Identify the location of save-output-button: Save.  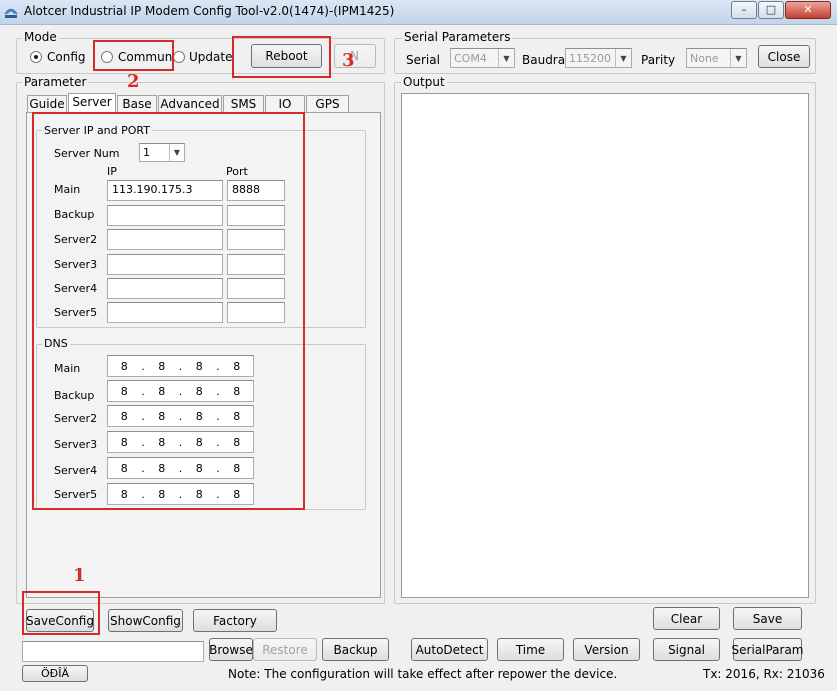
(767, 618).